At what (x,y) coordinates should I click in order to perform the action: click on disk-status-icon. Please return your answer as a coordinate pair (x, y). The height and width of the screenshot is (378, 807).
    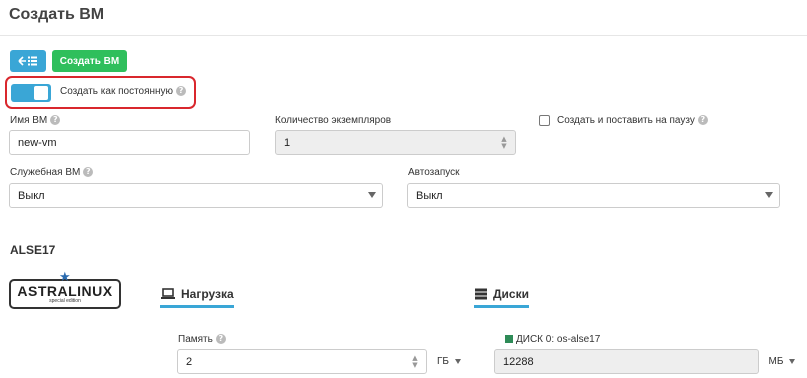
    Looking at the image, I should click on (509, 339).